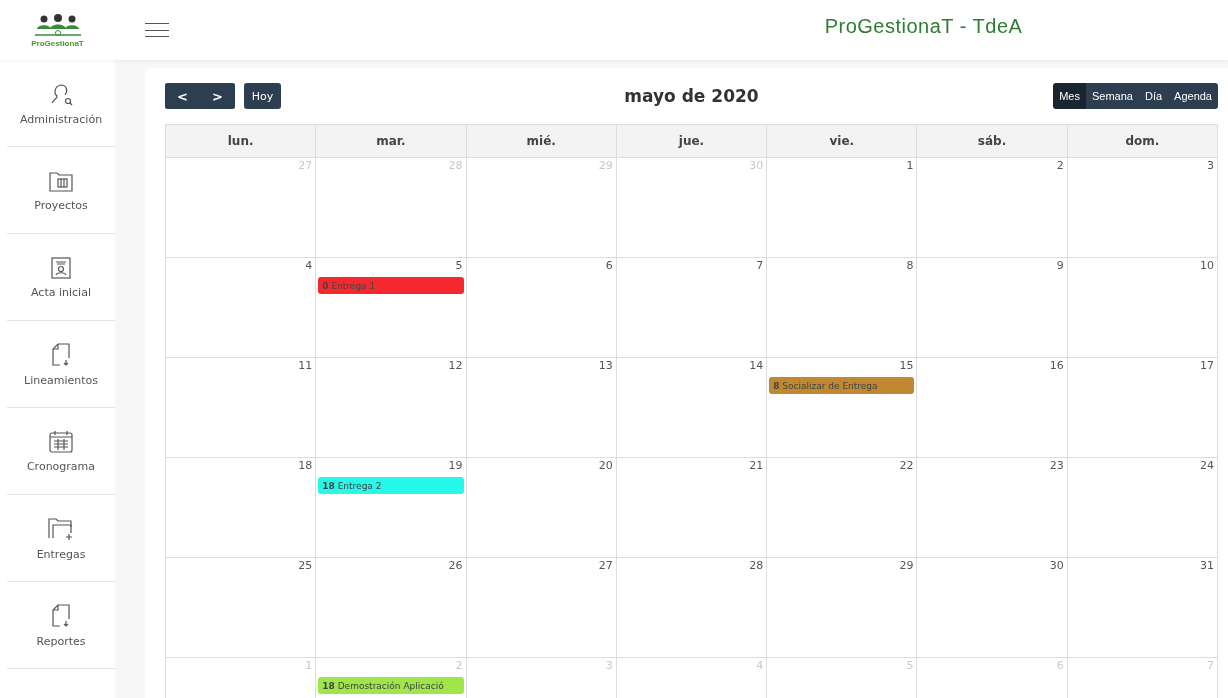 This screenshot has height=698, width=1228. What do you see at coordinates (1057, 366) in the screenshot?
I see `day-number: 16` at bounding box center [1057, 366].